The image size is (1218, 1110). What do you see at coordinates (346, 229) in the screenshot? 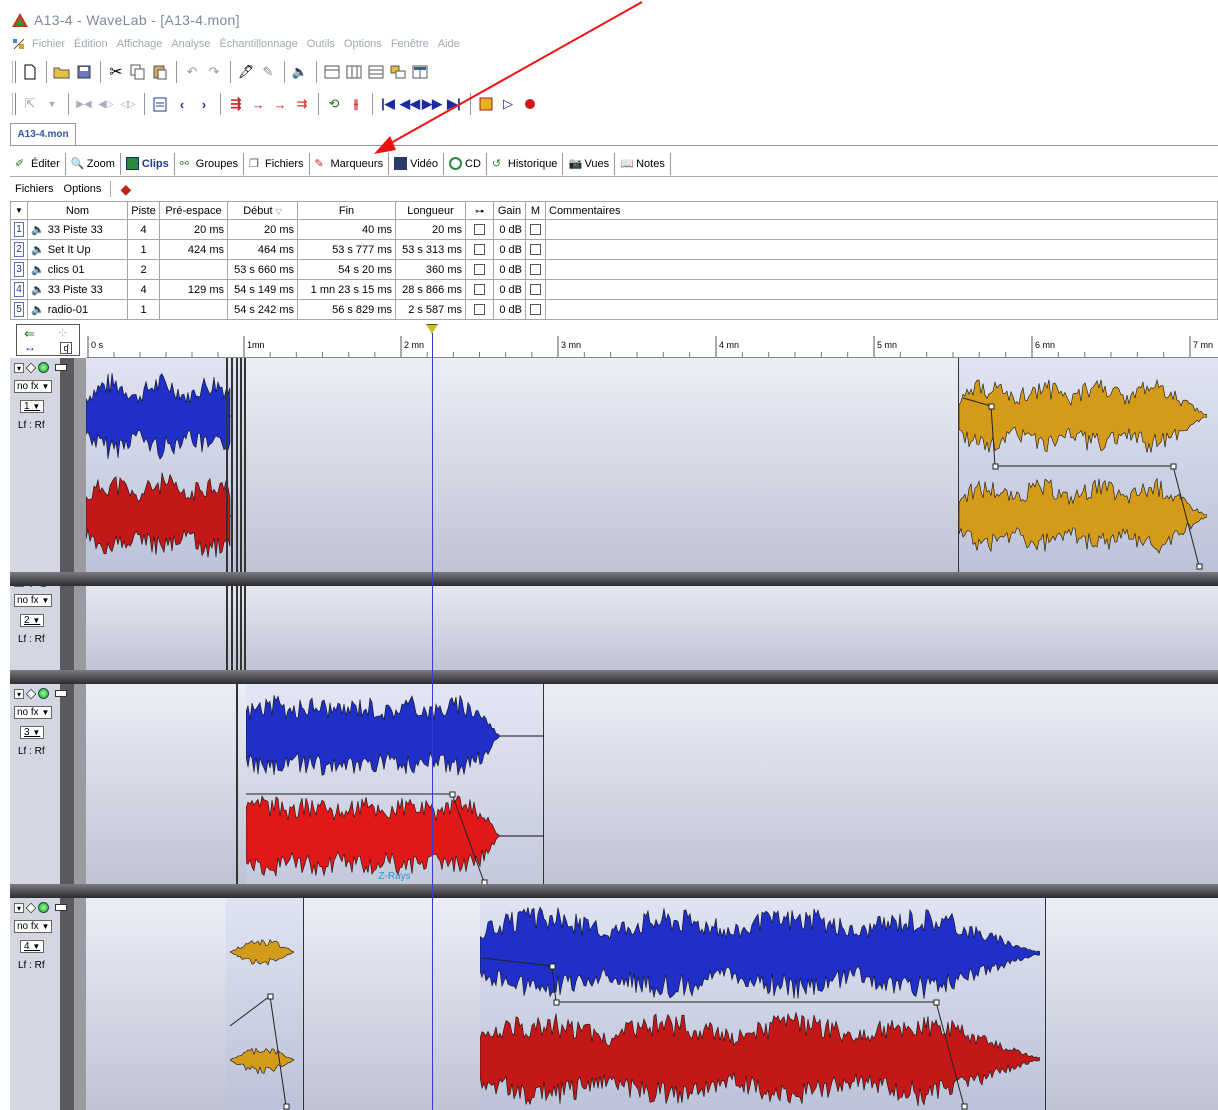
I see `cell-end: 40 ms` at bounding box center [346, 229].